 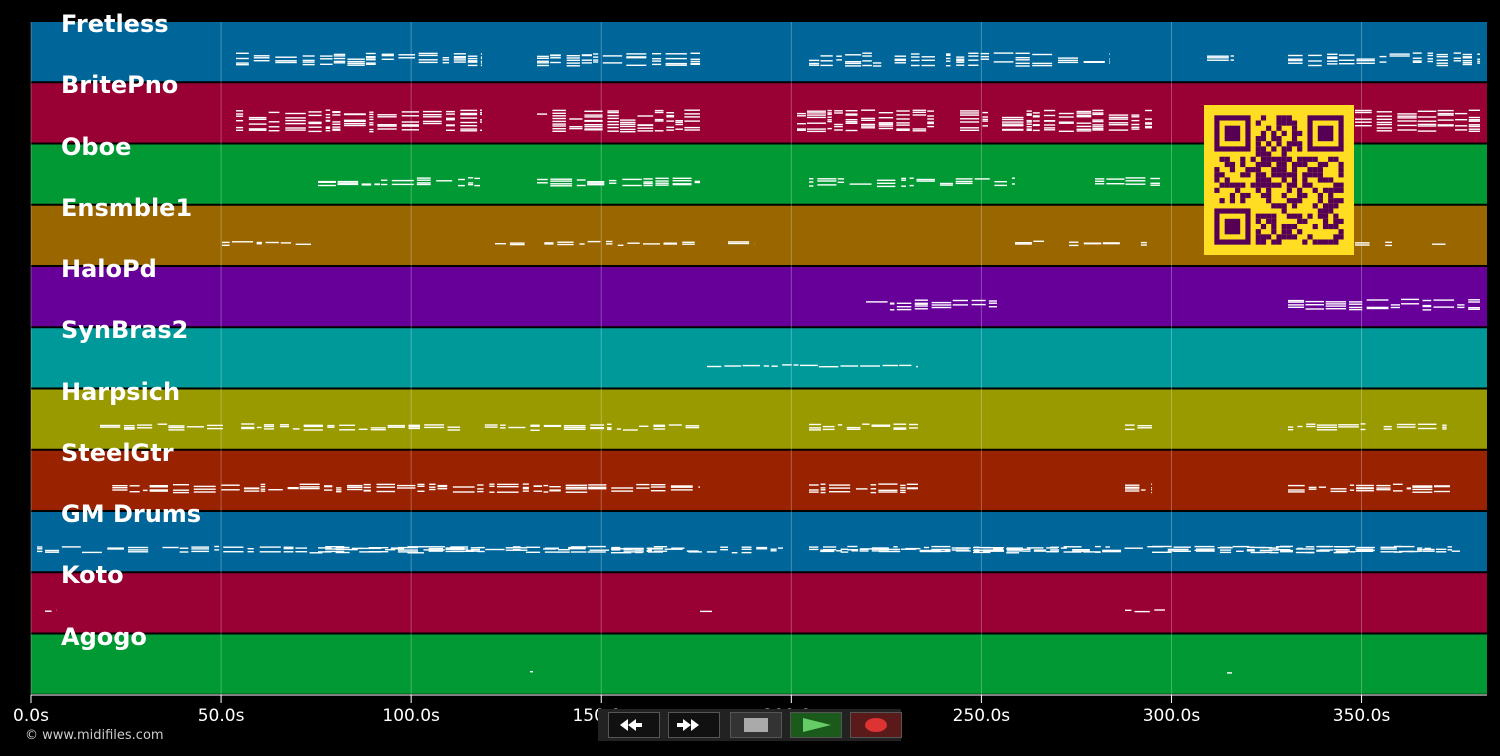 I want to click on track-label: BritePno, so click(x=120, y=85).